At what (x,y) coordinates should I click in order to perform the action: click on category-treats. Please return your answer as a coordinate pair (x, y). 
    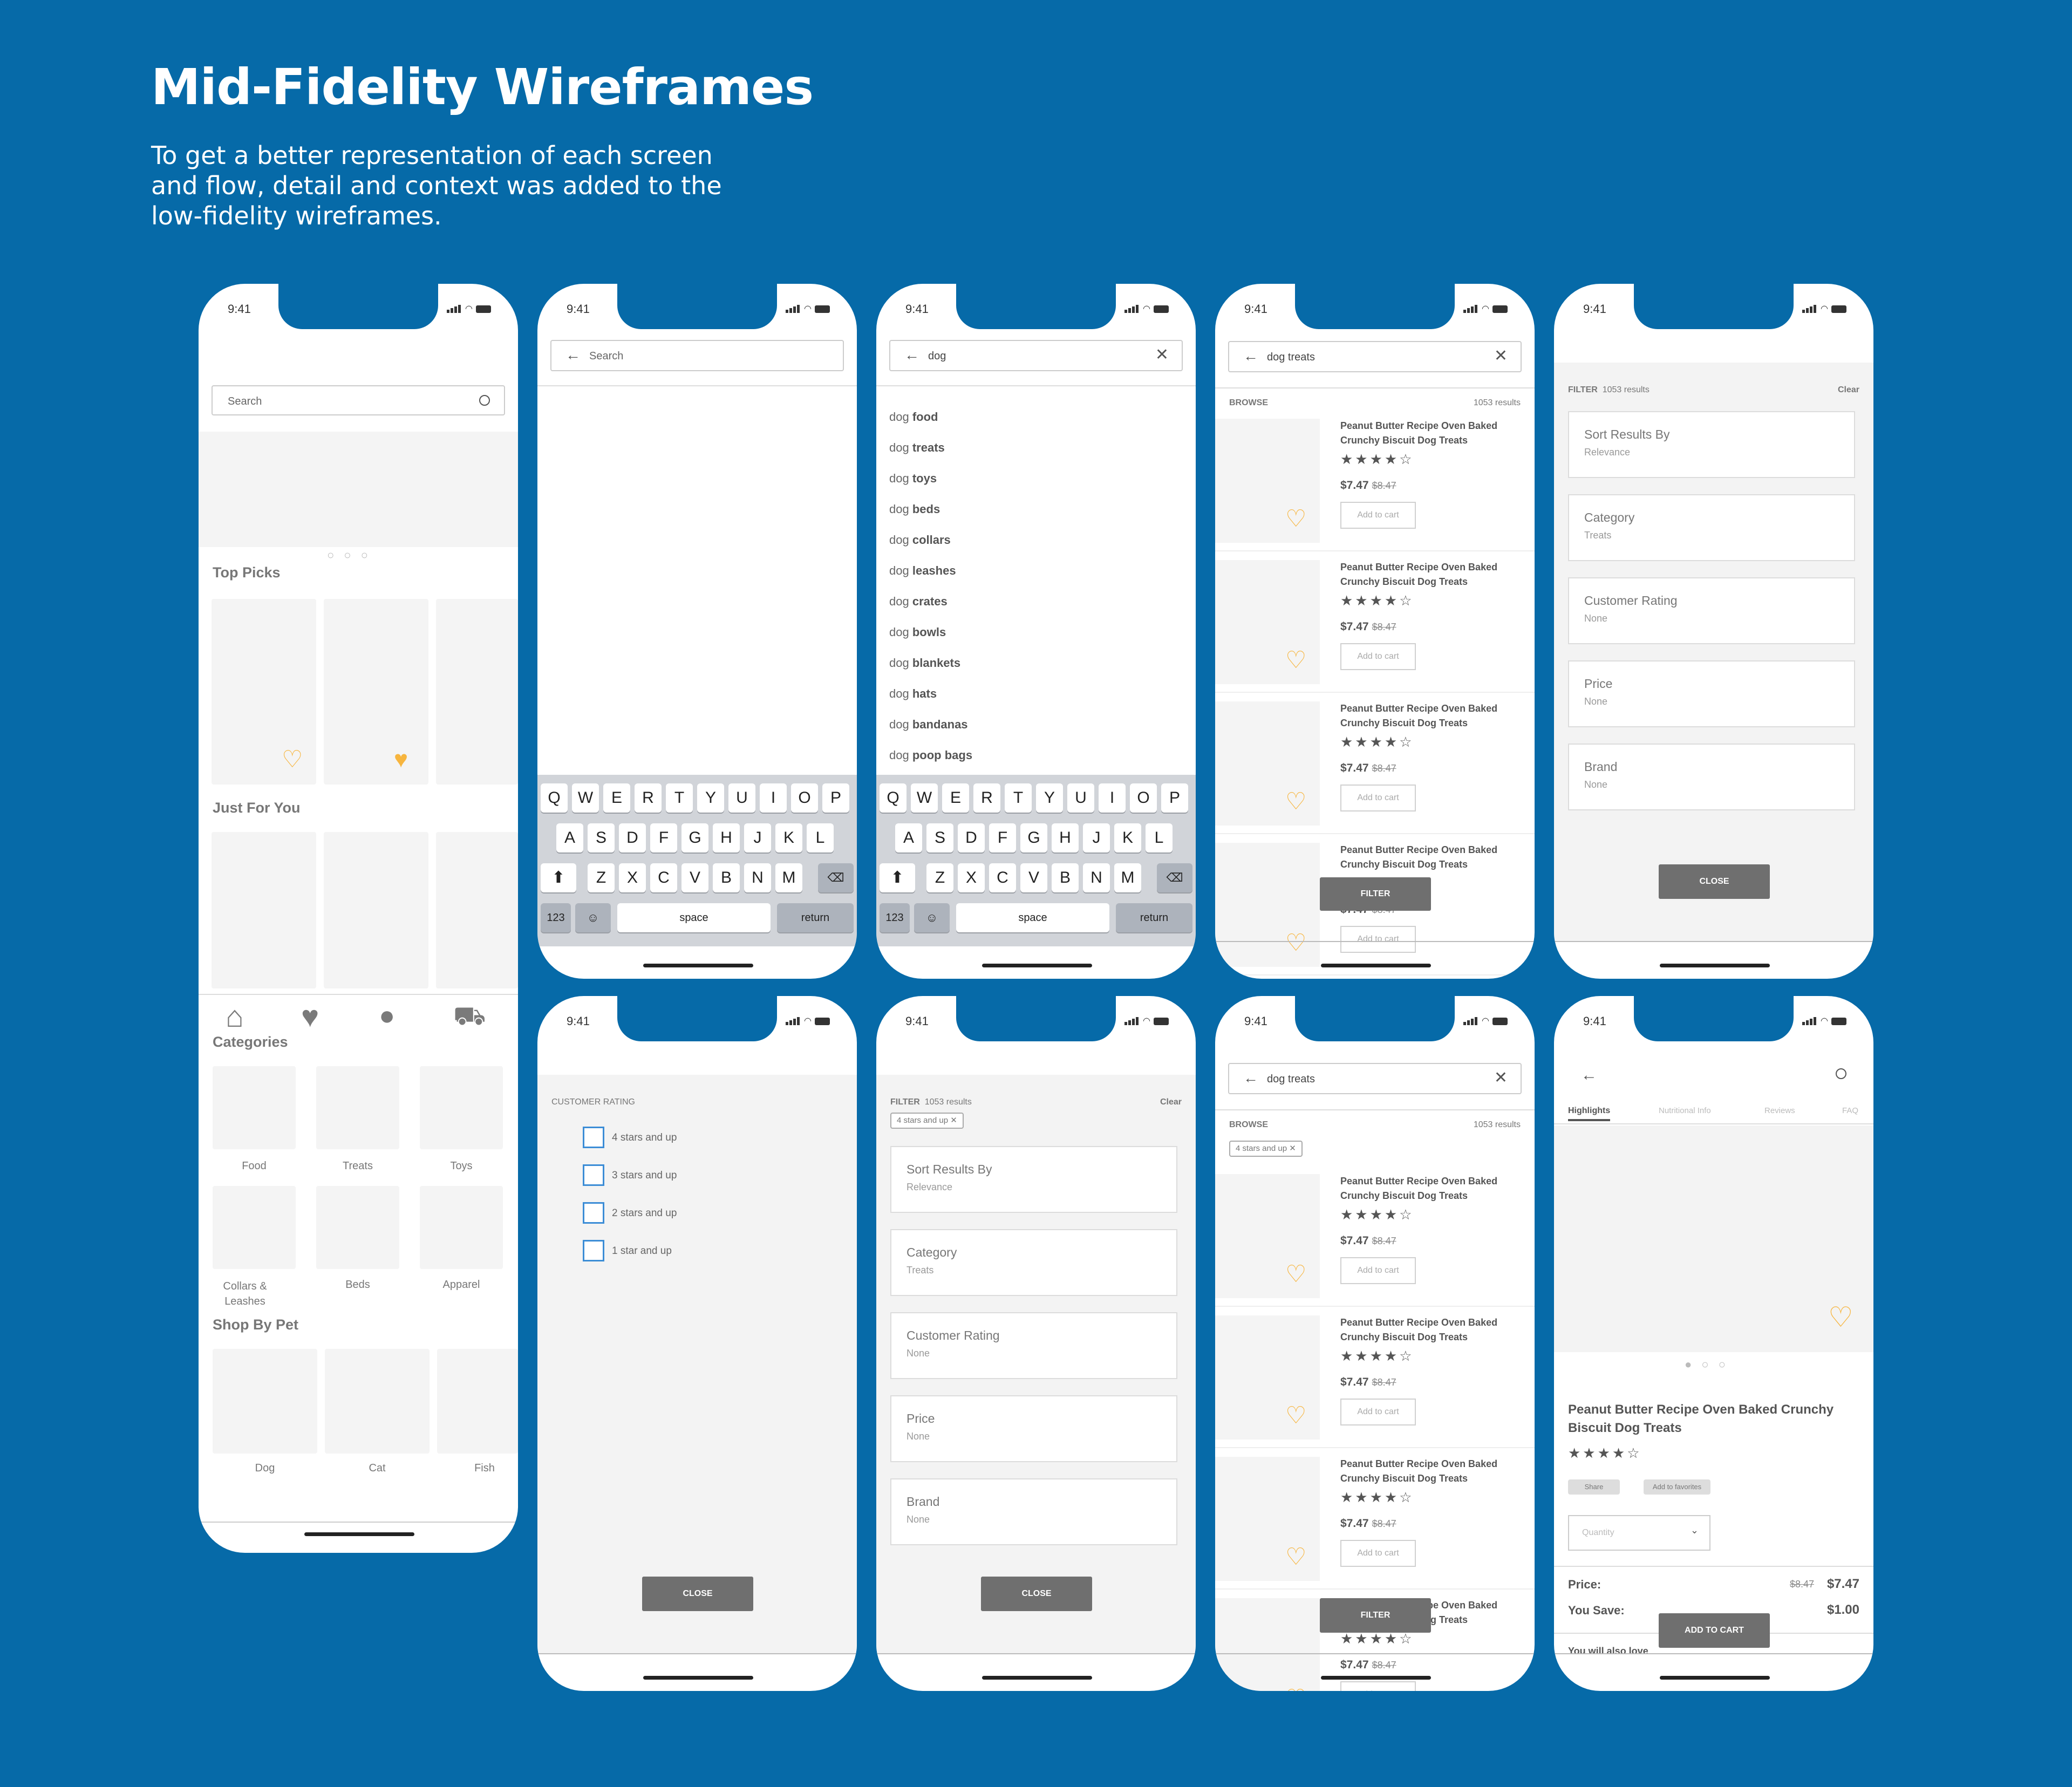
    Looking at the image, I should click on (357, 1107).